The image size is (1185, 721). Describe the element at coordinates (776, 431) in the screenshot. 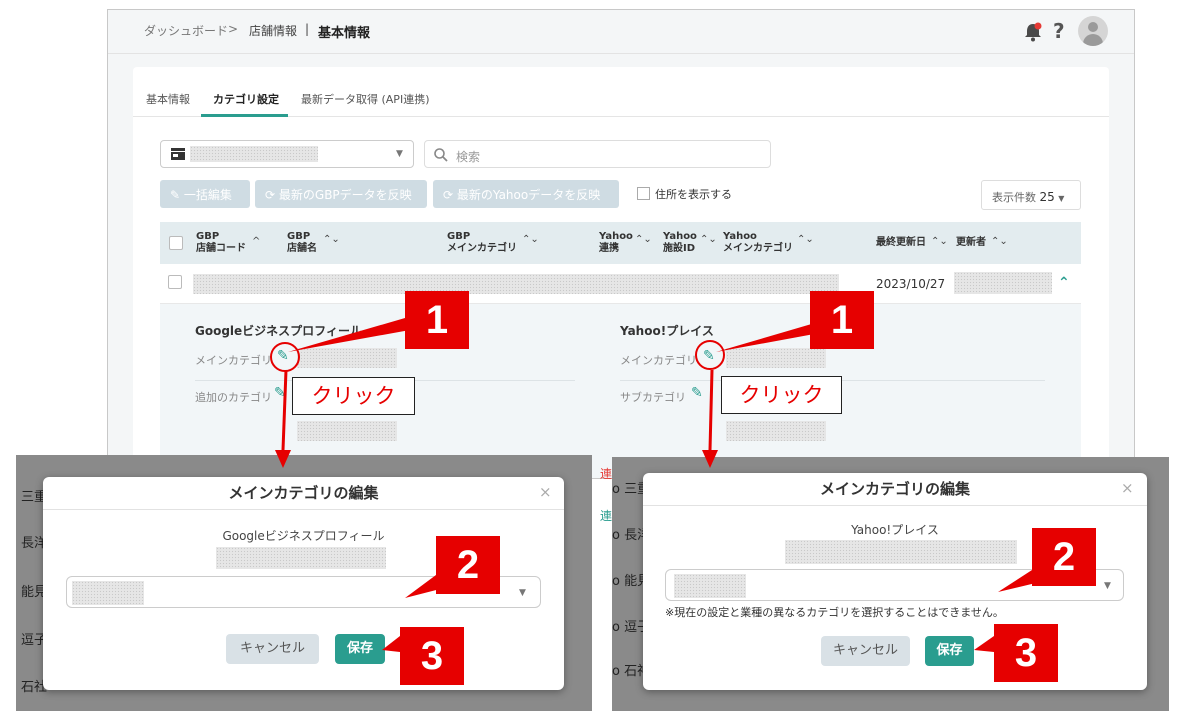

I see `yahoo-sub-category-value-redacted` at that location.